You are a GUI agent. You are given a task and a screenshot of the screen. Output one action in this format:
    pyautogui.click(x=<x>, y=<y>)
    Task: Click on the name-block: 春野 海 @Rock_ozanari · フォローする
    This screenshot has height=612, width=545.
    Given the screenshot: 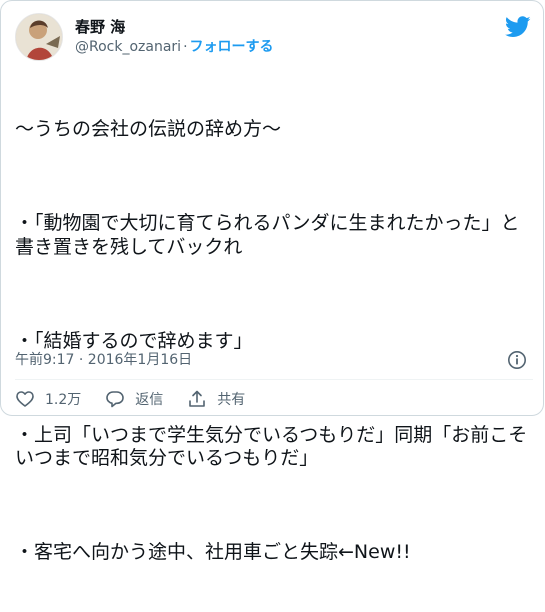 What is the action you would take?
    pyautogui.click(x=174, y=37)
    